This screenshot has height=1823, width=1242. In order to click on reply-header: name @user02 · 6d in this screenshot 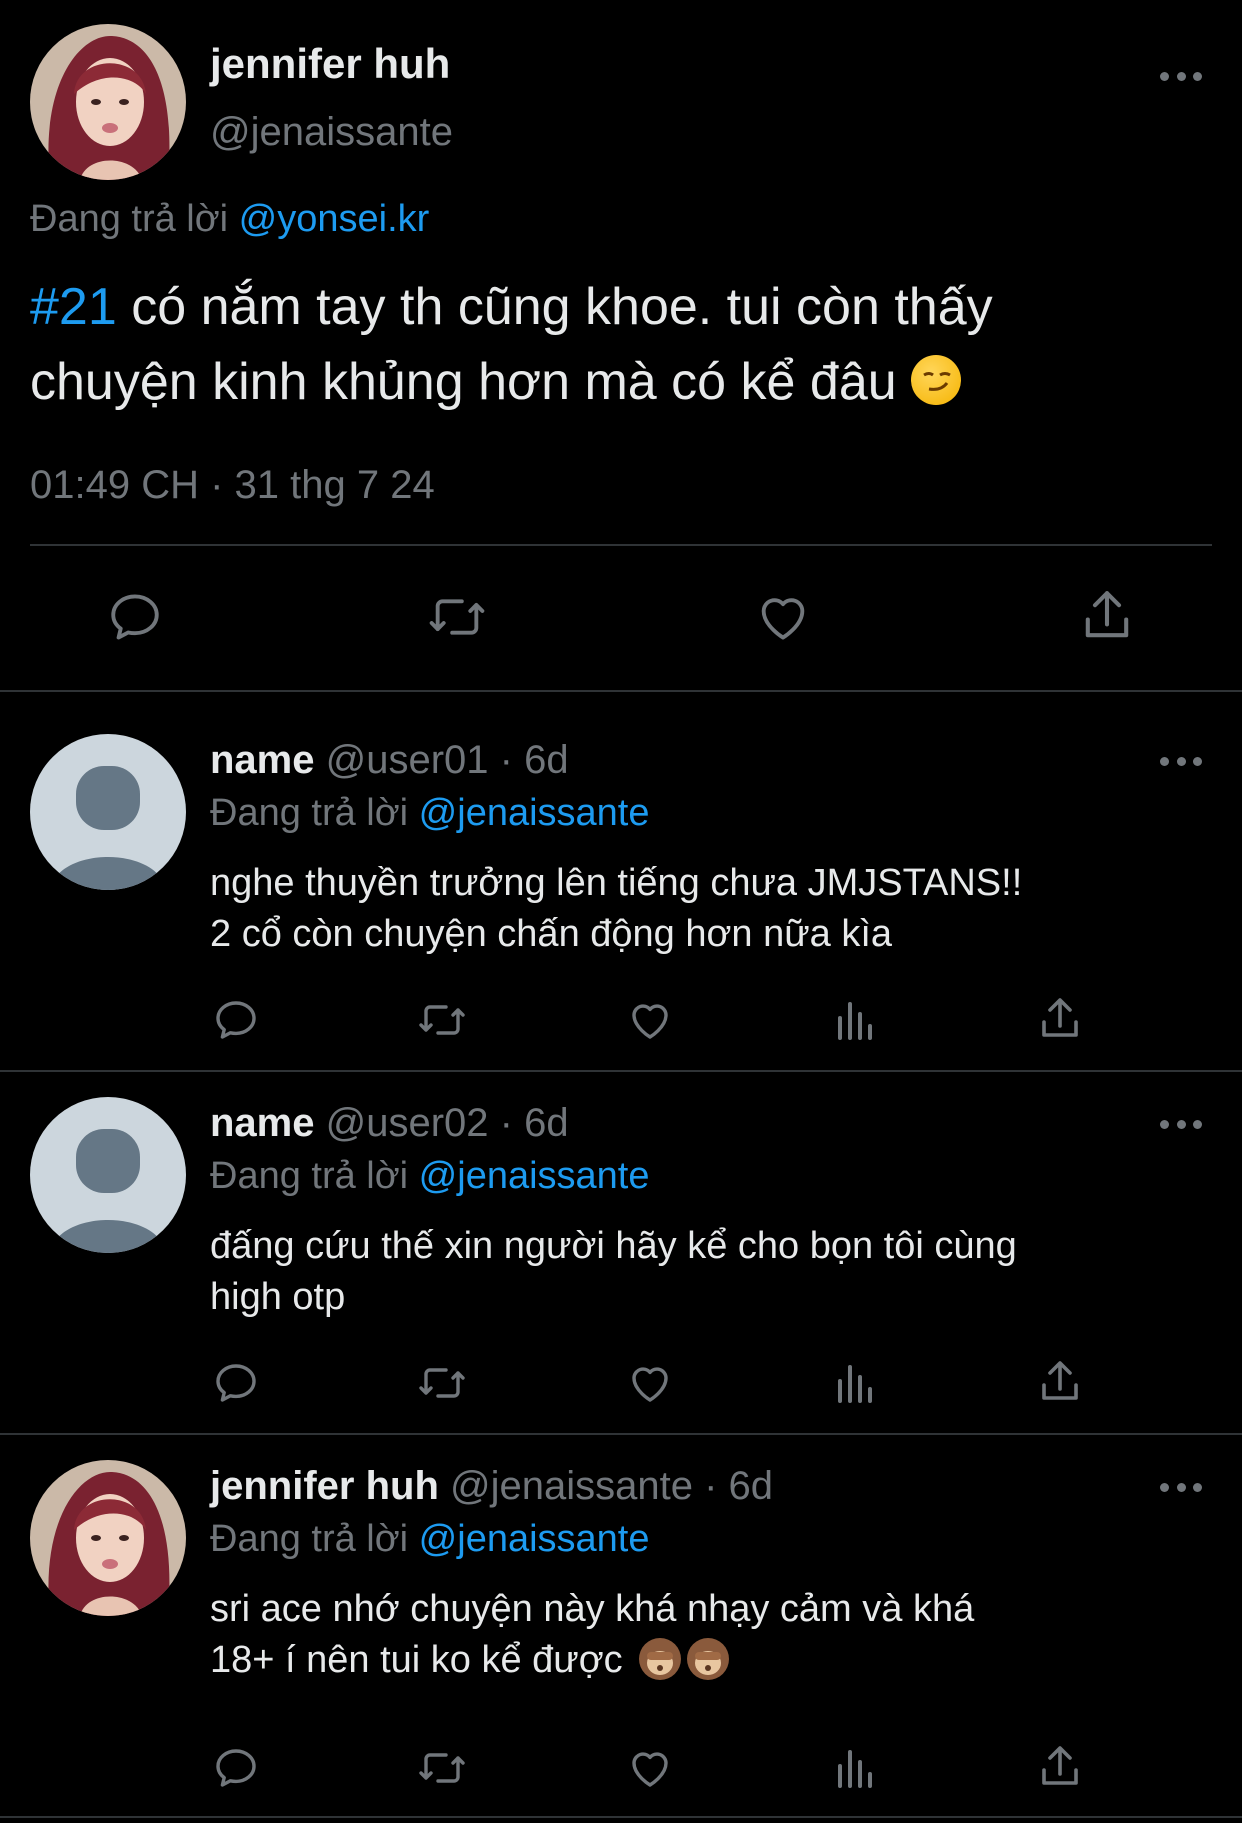, I will do `click(389, 1123)`.